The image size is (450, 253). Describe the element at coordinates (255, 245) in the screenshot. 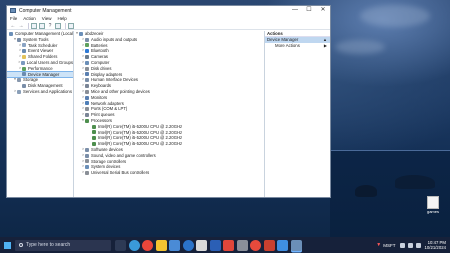

I see `opera-icon` at that location.